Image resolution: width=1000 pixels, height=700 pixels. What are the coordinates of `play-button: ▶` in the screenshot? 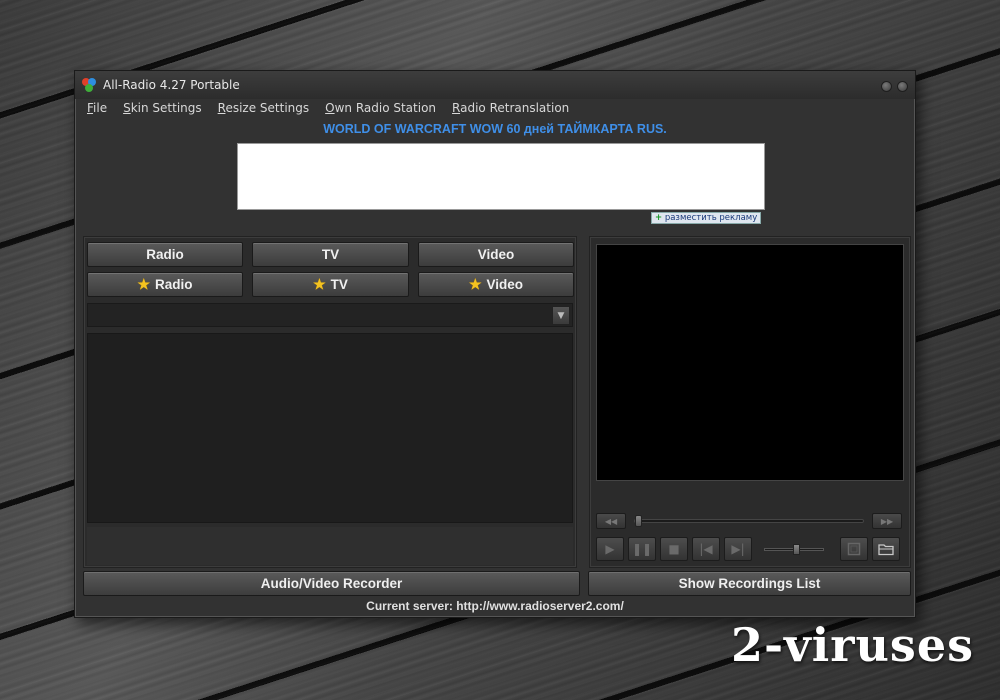 It's located at (610, 549).